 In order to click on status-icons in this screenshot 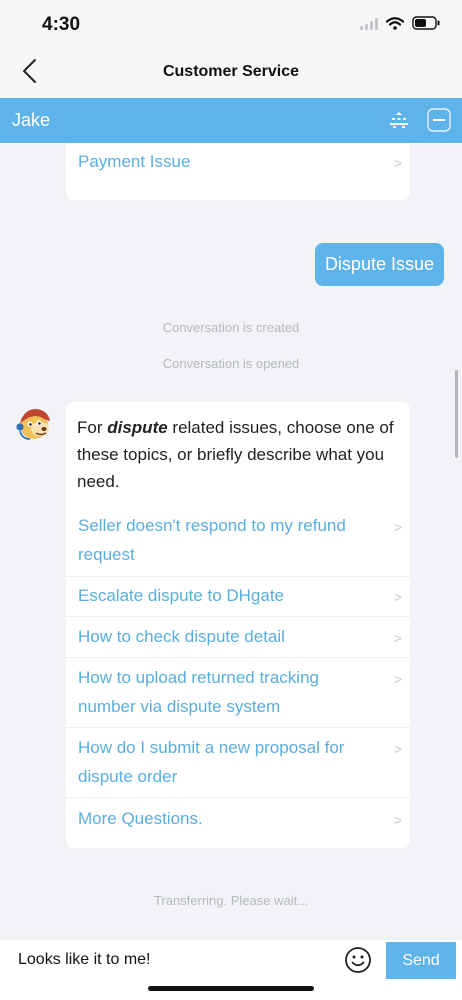, I will do `click(400, 25)`.